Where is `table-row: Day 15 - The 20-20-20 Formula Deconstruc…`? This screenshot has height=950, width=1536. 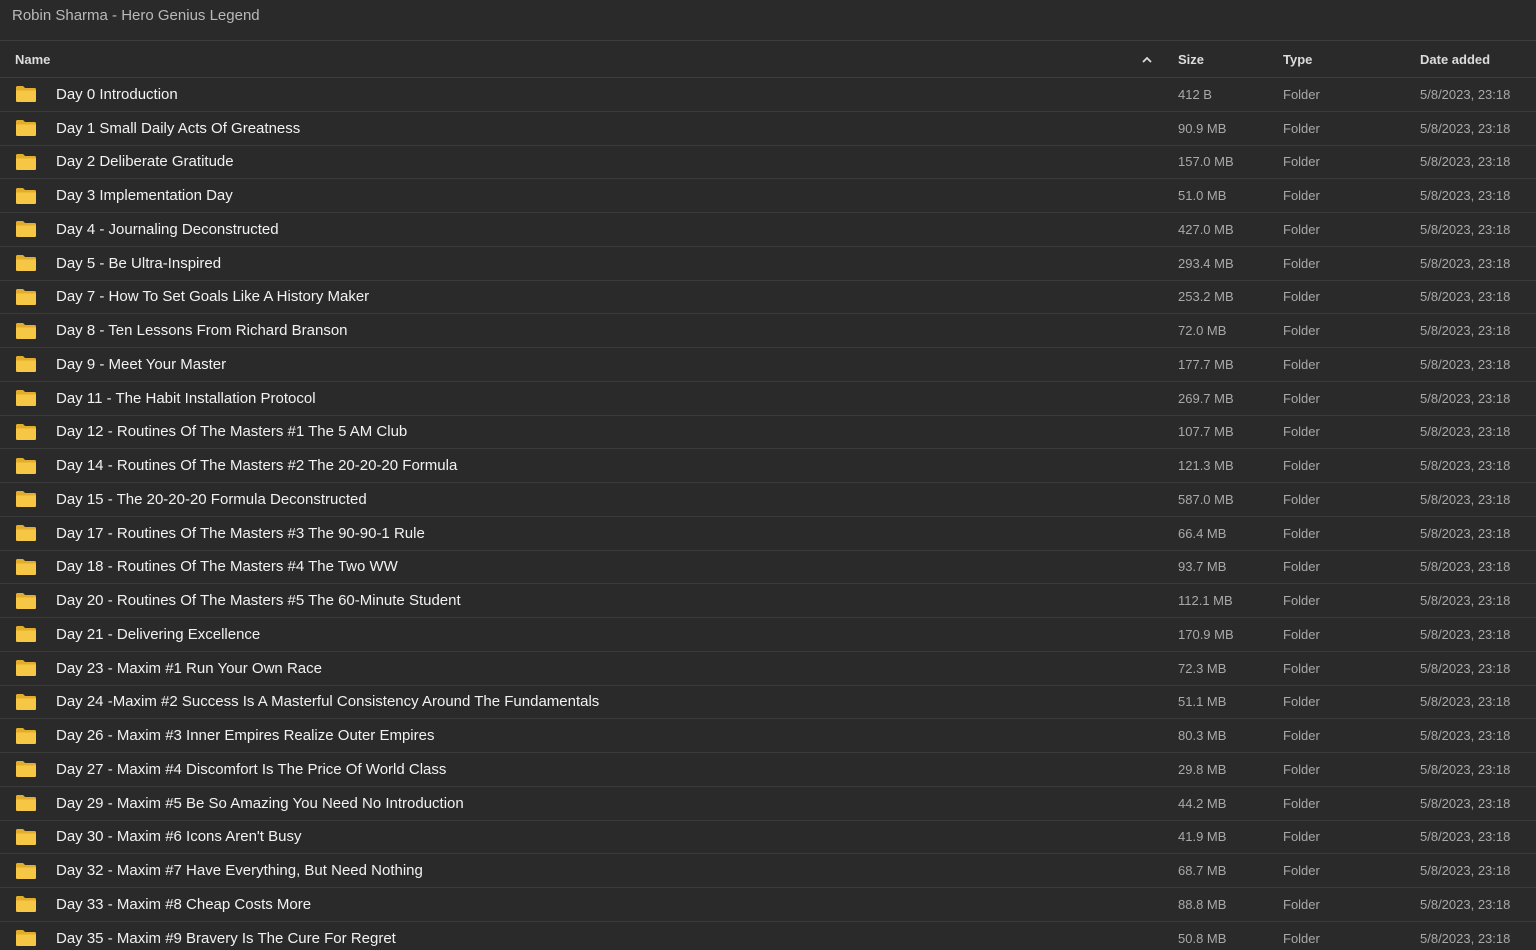
table-row: Day 15 - The 20-20-20 Formula Deconstruc… is located at coordinates (768, 500).